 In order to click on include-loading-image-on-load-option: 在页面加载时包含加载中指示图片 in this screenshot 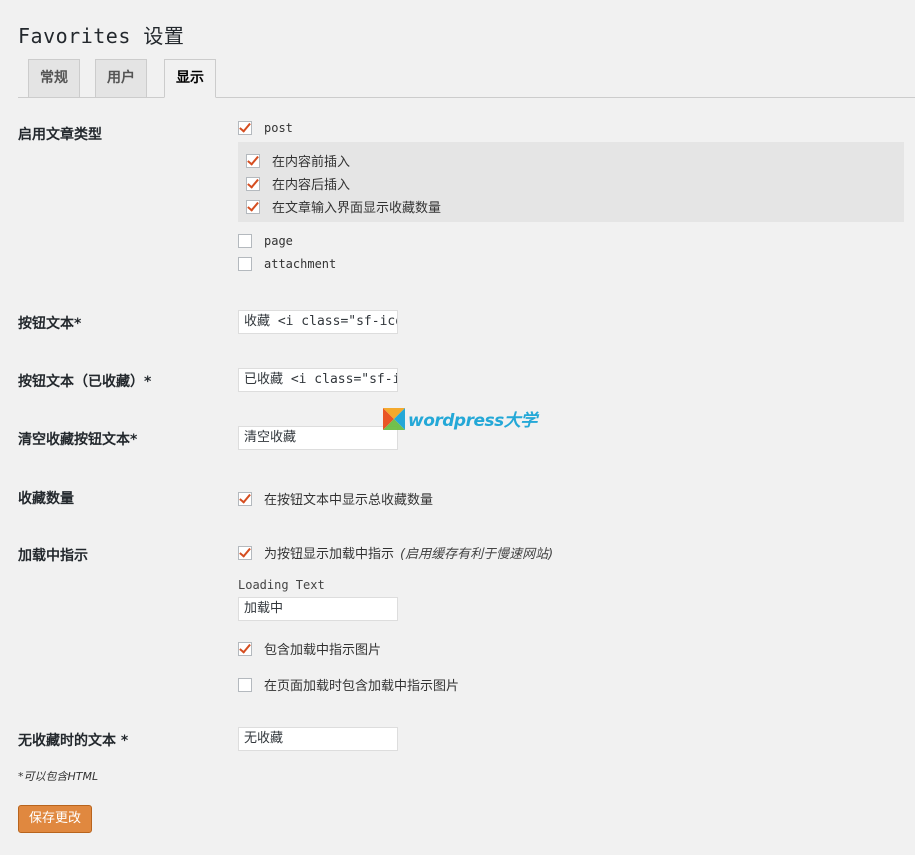, I will do `click(348, 684)`.